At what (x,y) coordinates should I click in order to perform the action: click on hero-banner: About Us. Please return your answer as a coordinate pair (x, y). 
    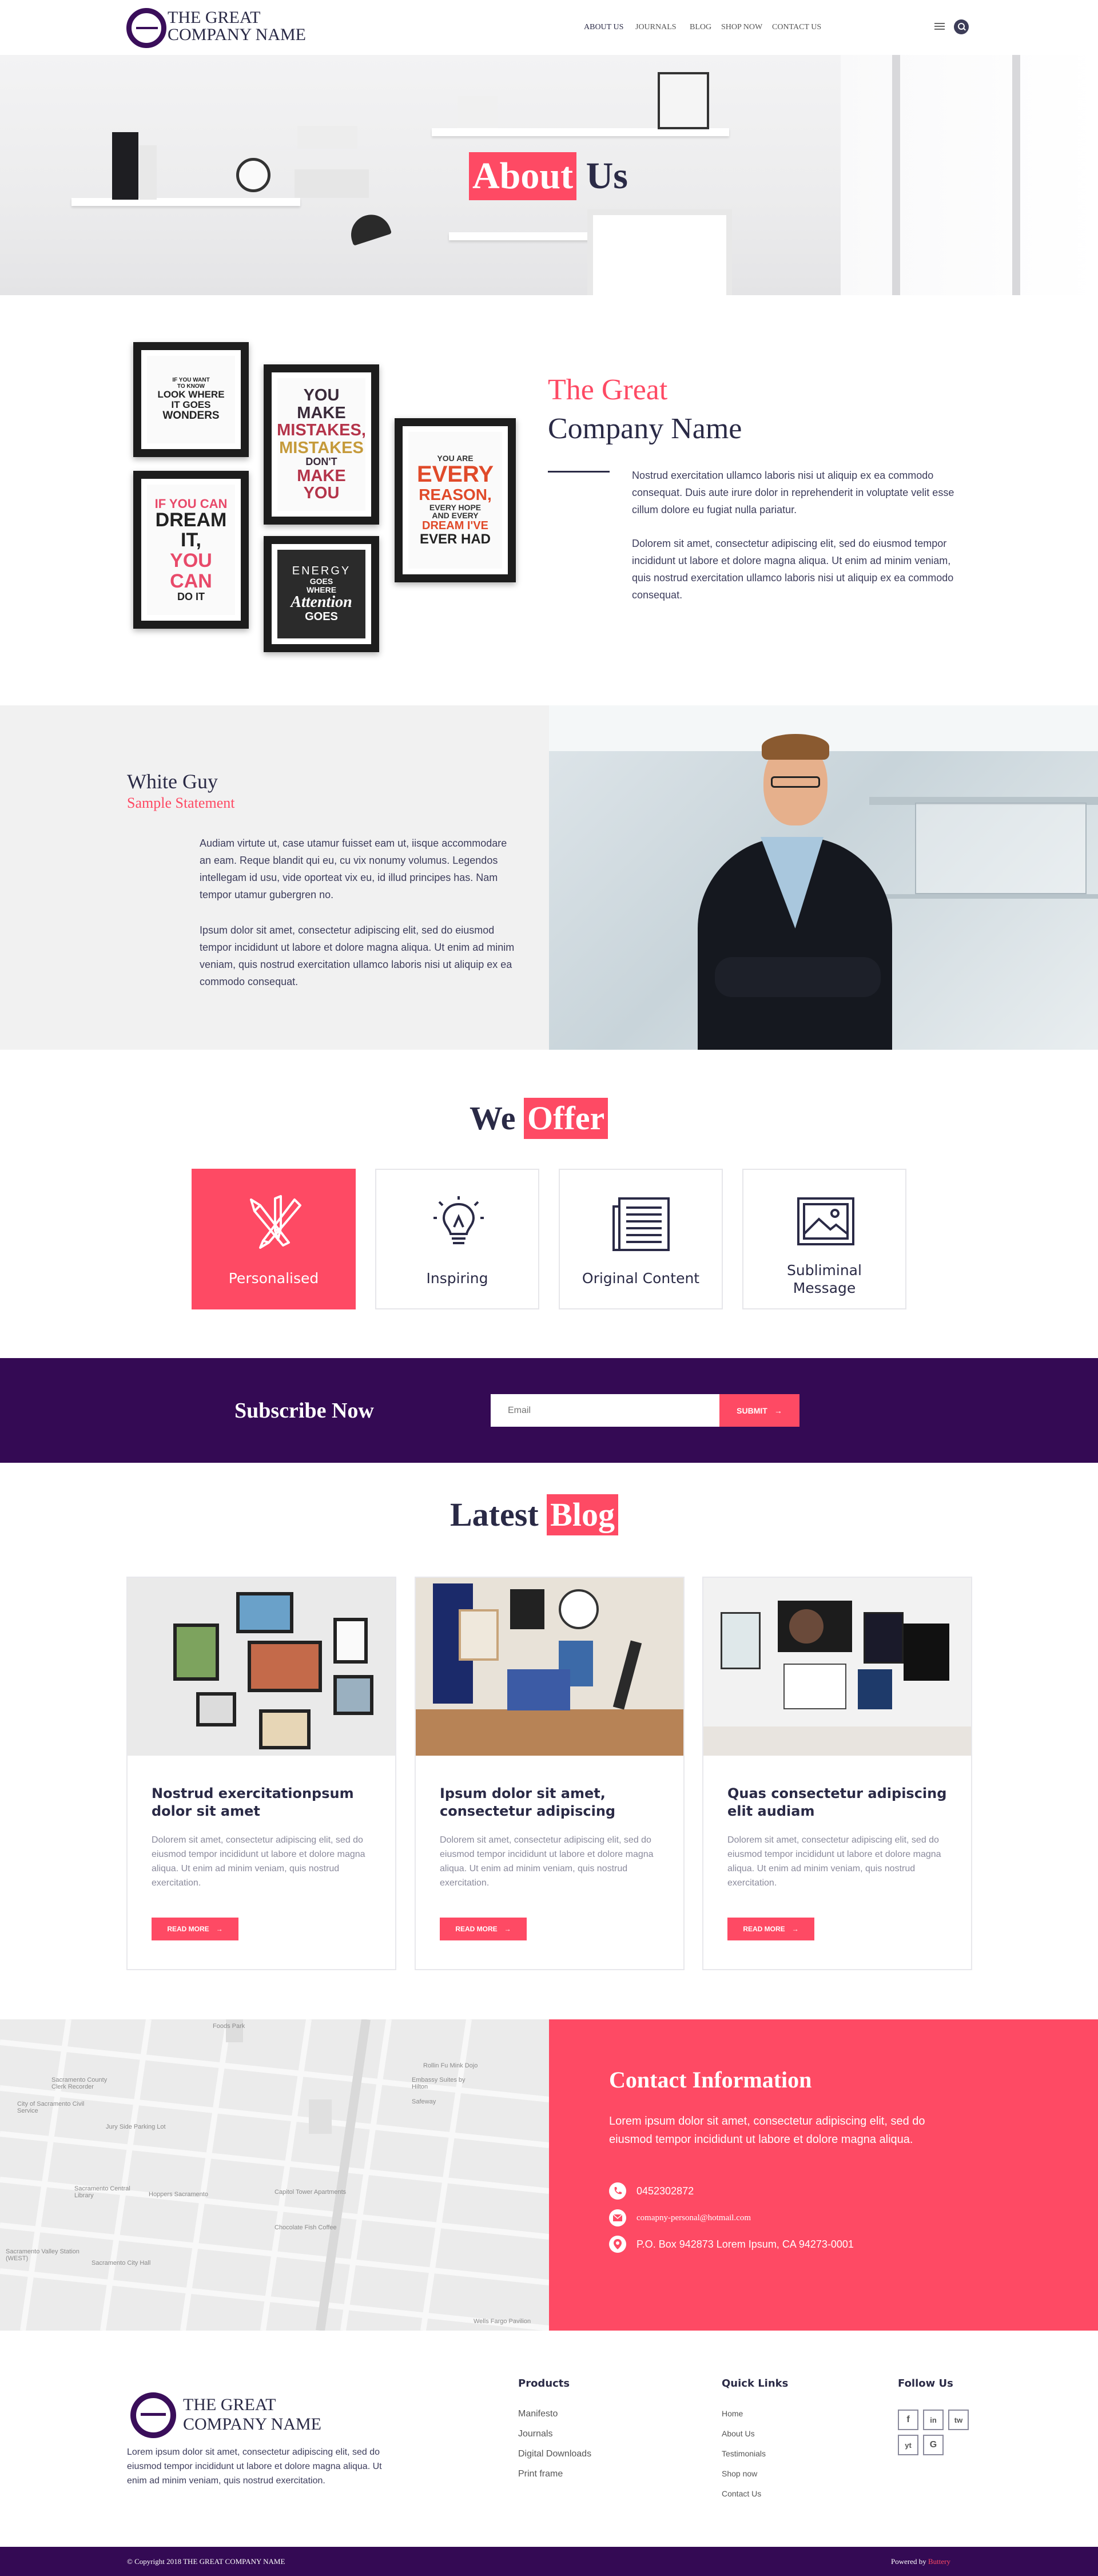
    Looking at the image, I should click on (549, 175).